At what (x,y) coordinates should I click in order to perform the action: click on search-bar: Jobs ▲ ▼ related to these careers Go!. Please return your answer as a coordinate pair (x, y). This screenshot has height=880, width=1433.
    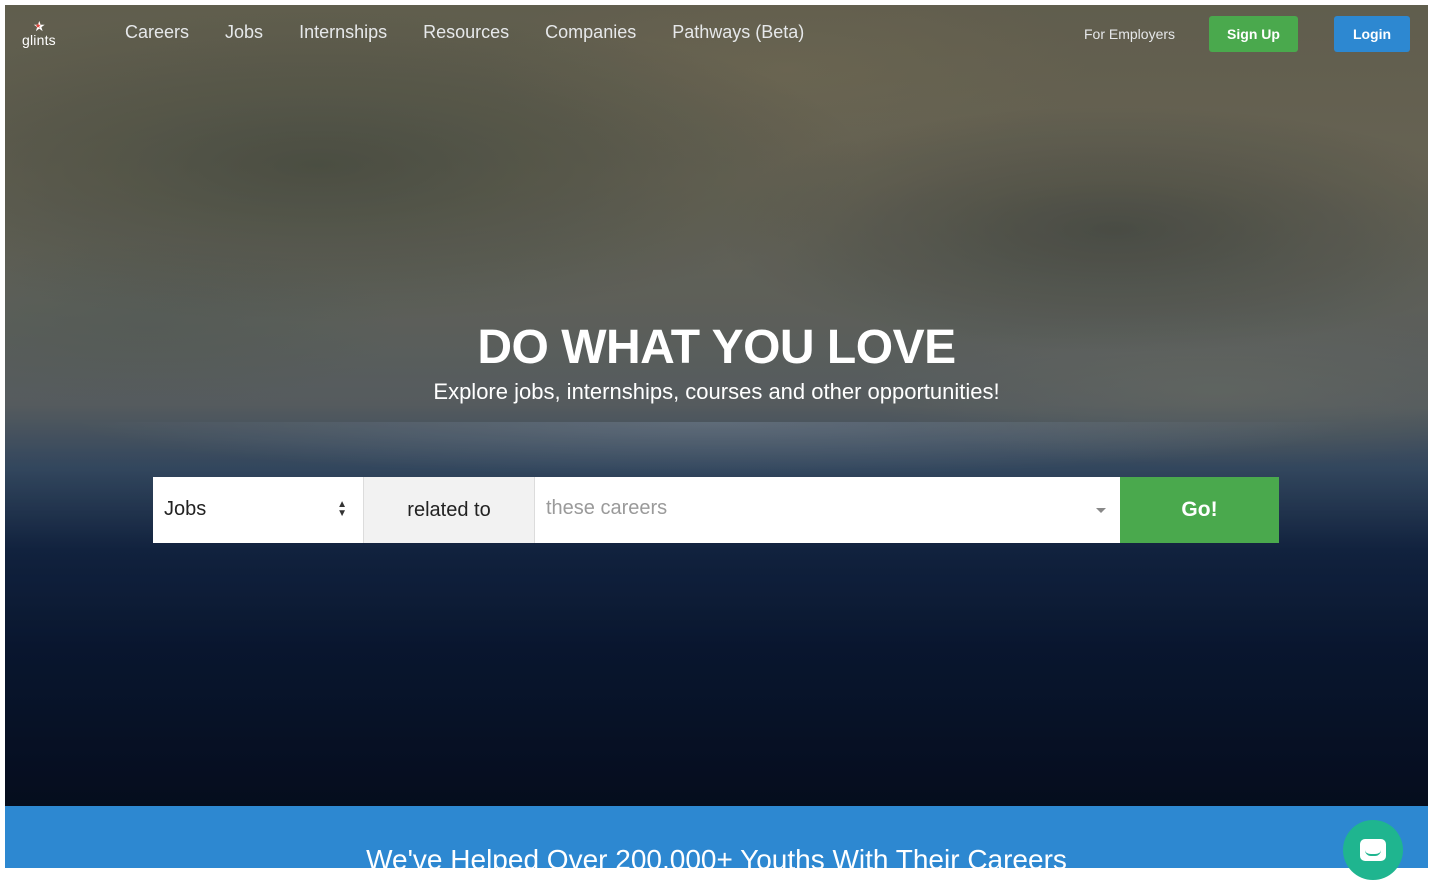
    Looking at the image, I should click on (716, 510).